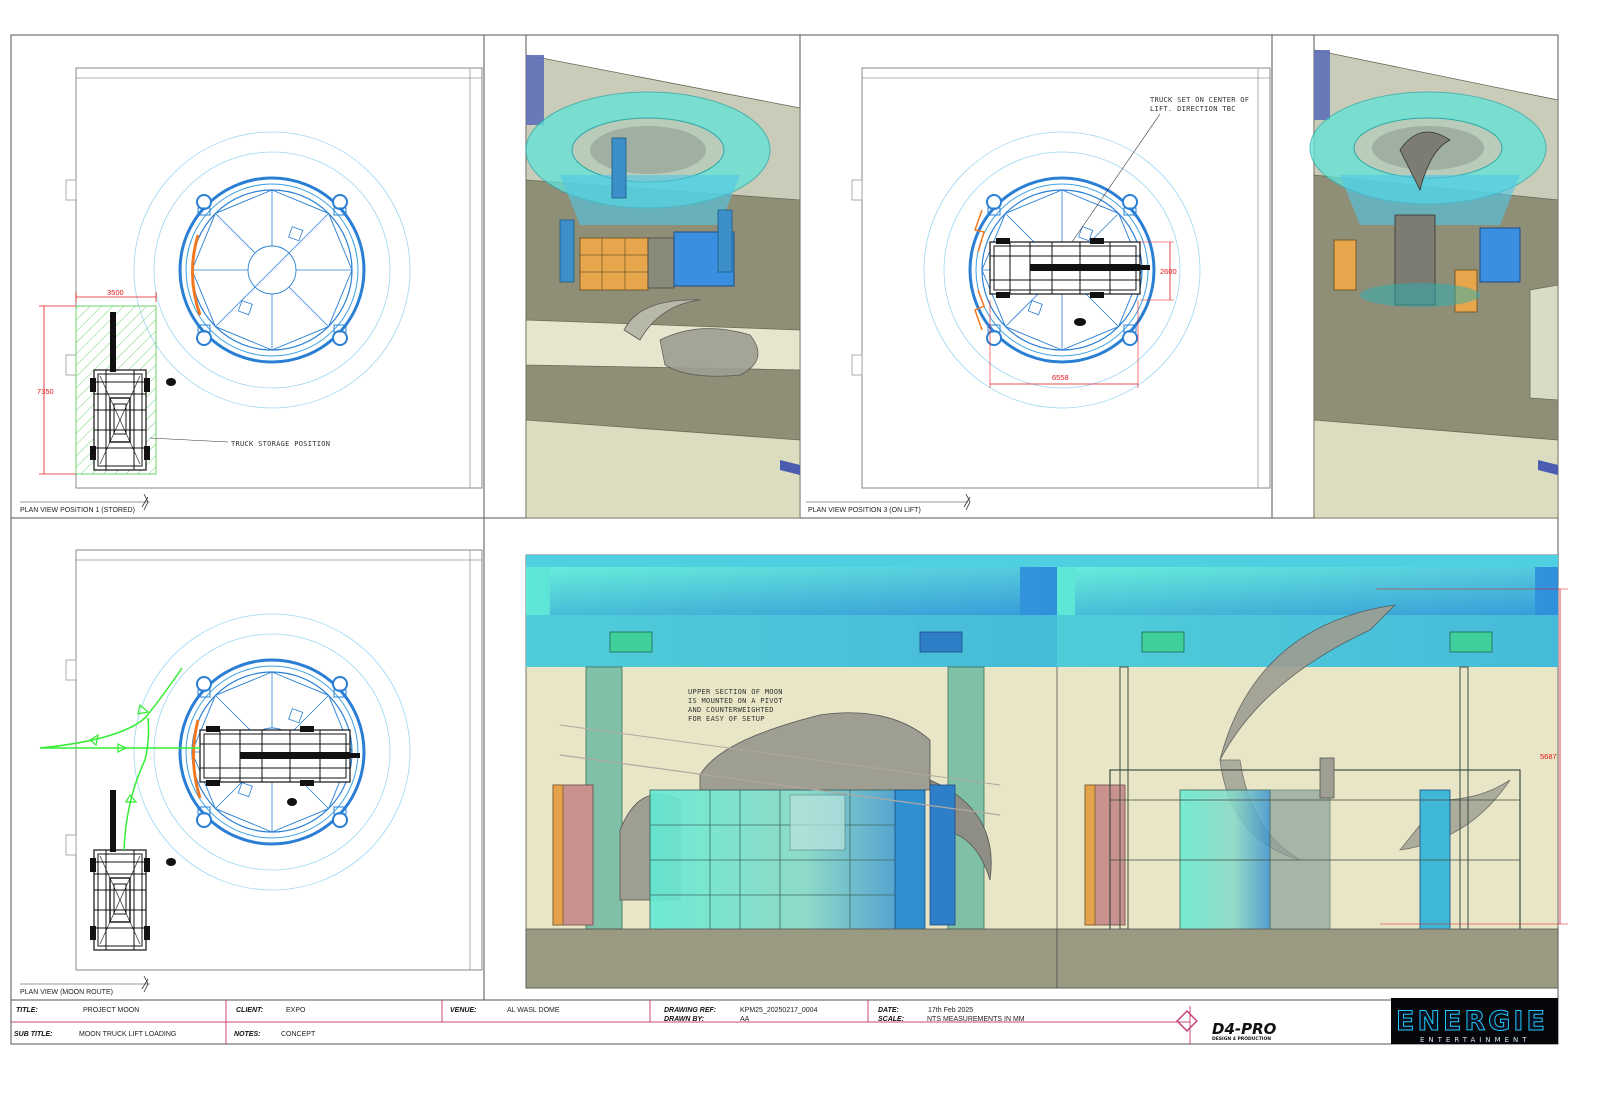  What do you see at coordinates (735, 701) in the screenshot?
I see `moon-pivot-note-line2: IS MOUNTED ON A PIVOT` at bounding box center [735, 701].